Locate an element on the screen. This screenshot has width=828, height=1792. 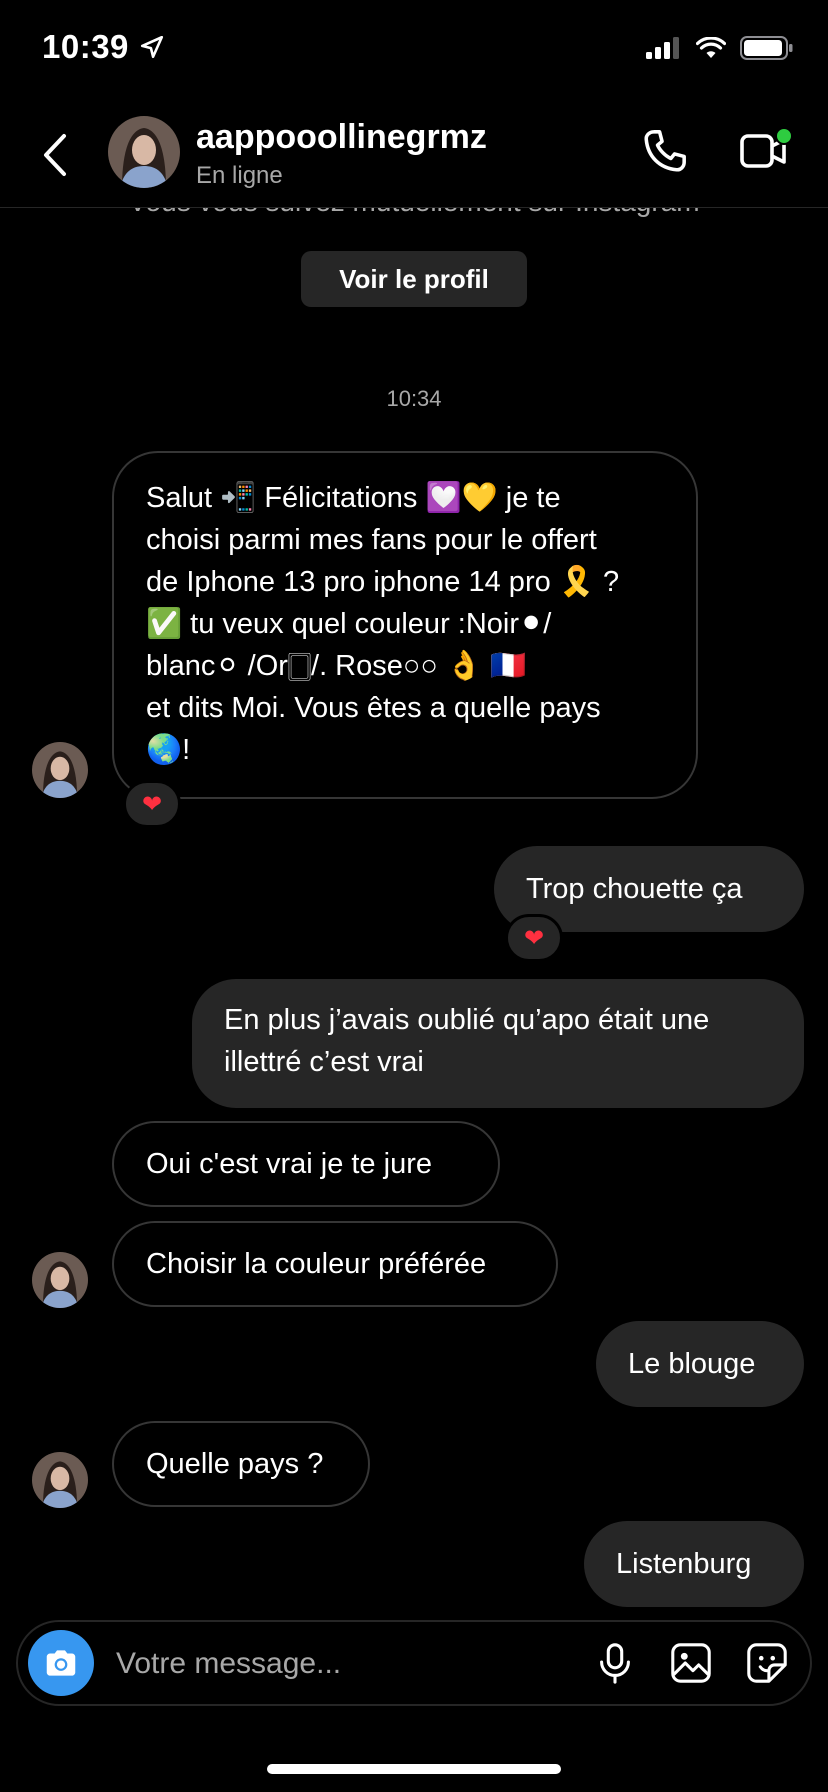
audio-call-button is located at coordinates (665, 151).